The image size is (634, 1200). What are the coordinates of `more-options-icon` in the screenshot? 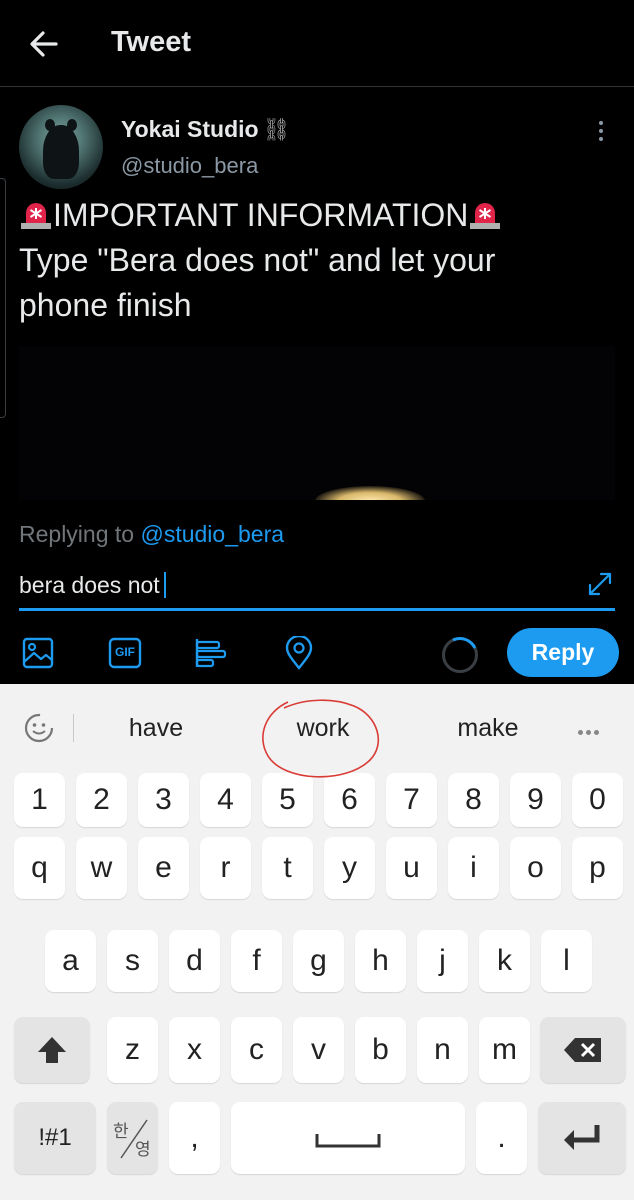 It's located at (601, 133).